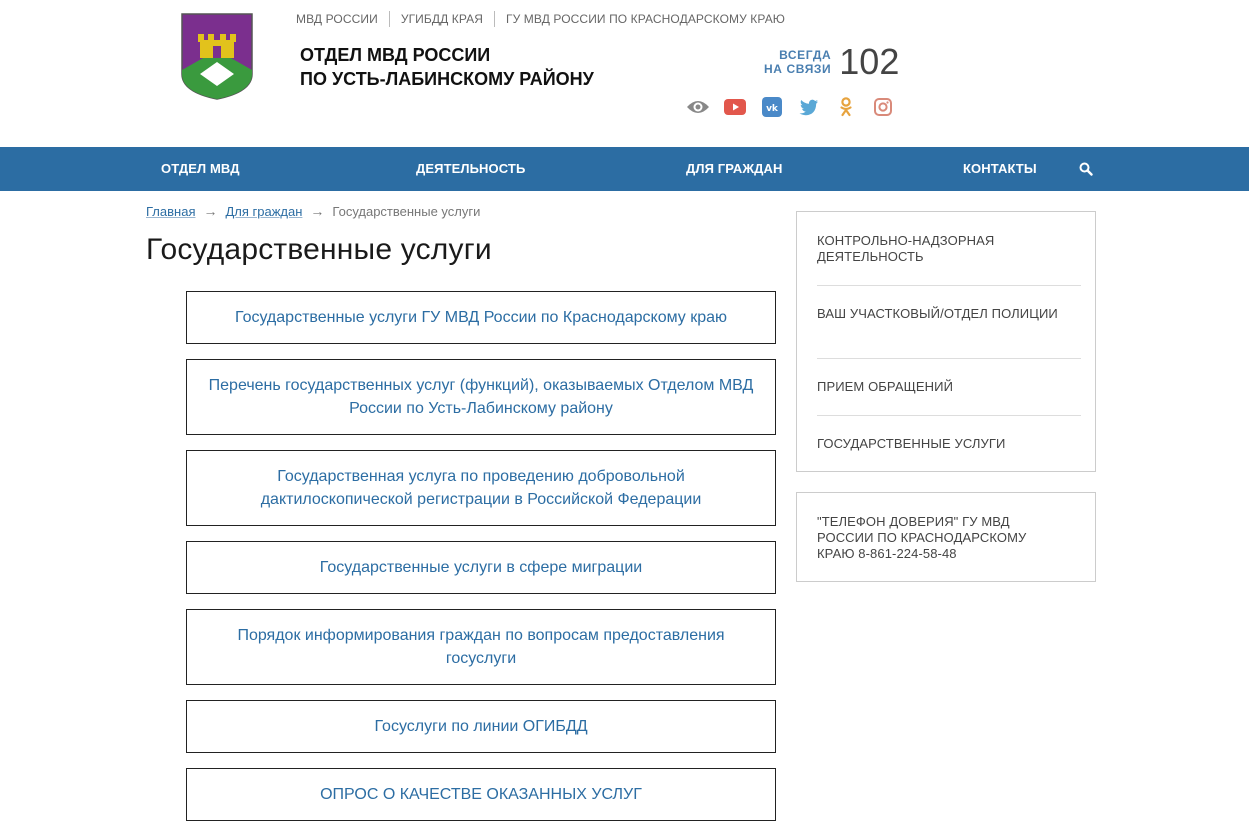 This screenshot has width=1249, height=831. I want to click on nav-item-contacts: Контакты, so click(1000, 168).